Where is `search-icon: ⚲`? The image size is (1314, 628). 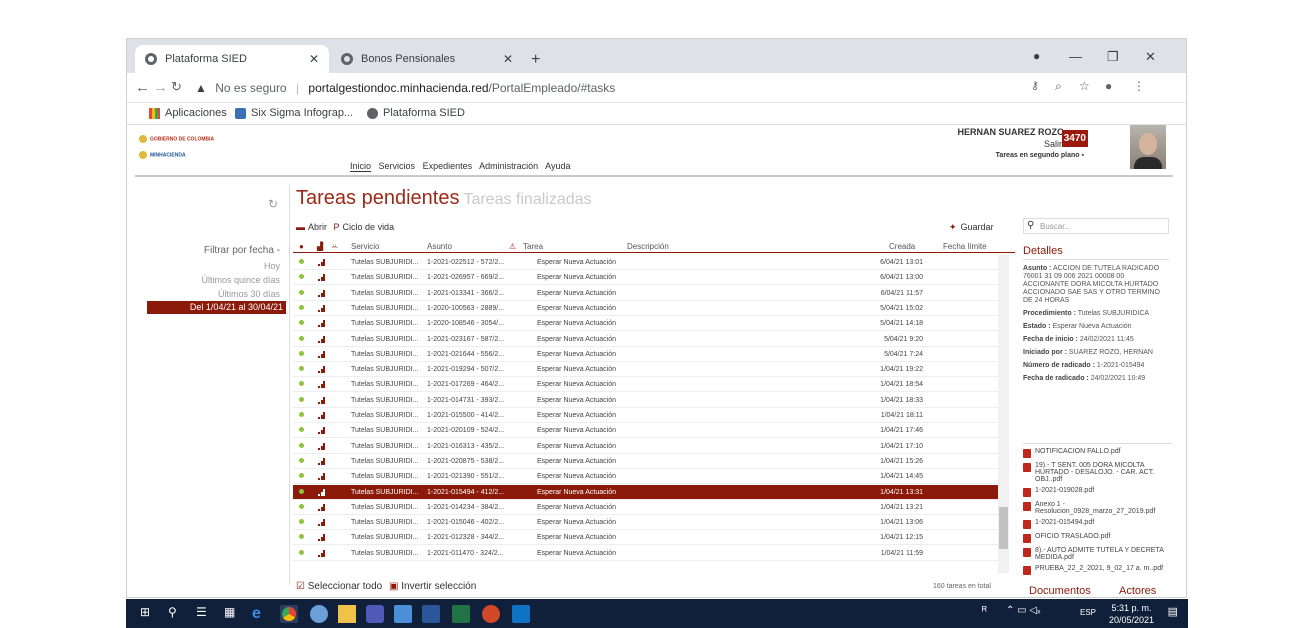
search-icon: ⚲ is located at coordinates (172, 612).